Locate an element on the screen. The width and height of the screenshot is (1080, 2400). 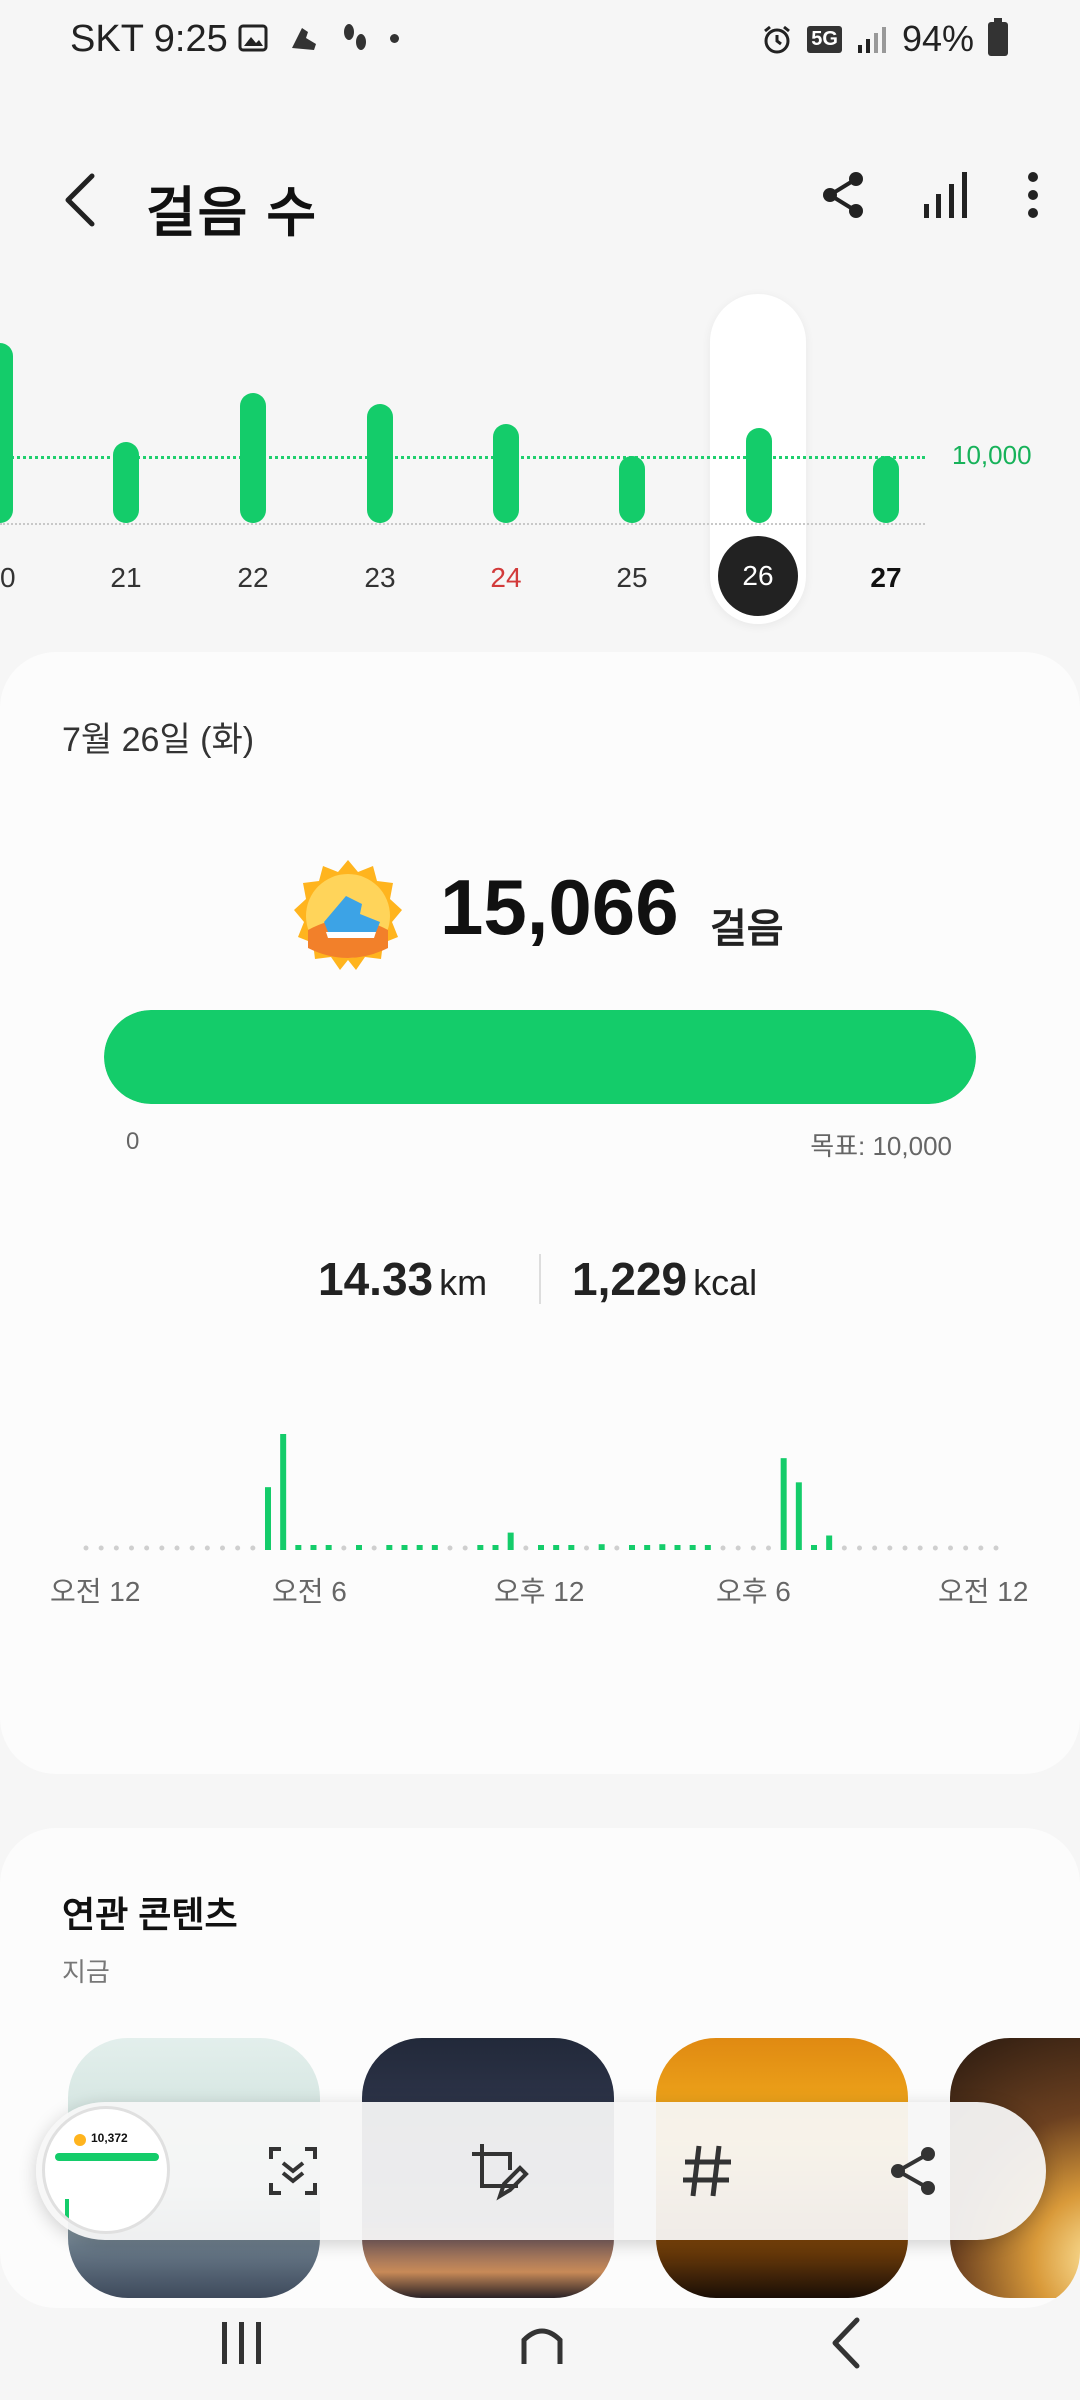
selected-date: 7월 26일 (화) is located at coordinates (158, 740).